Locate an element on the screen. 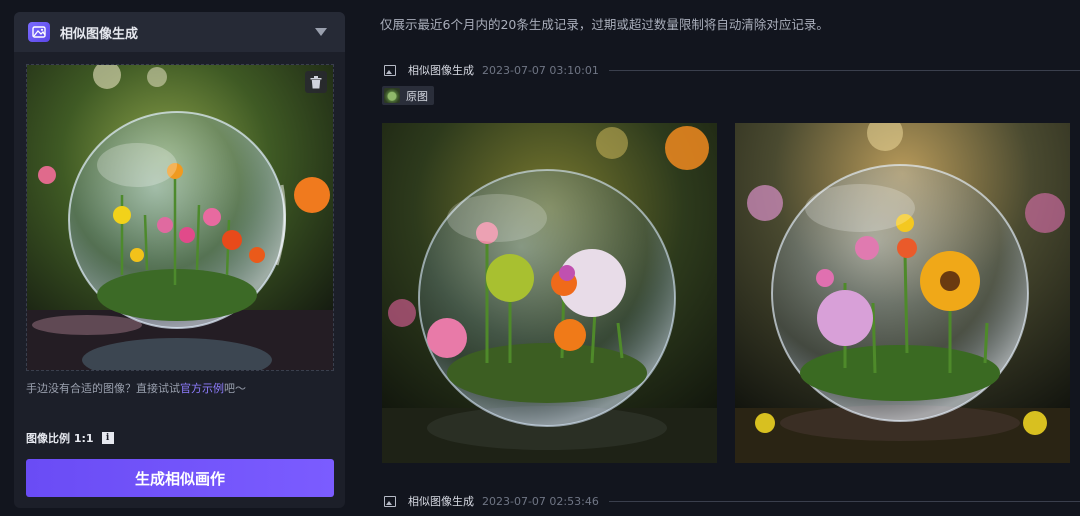 Image resolution: width=1080 pixels, height=516 pixels. image-ratio: 图像比例 1:1 i is located at coordinates (70, 438).